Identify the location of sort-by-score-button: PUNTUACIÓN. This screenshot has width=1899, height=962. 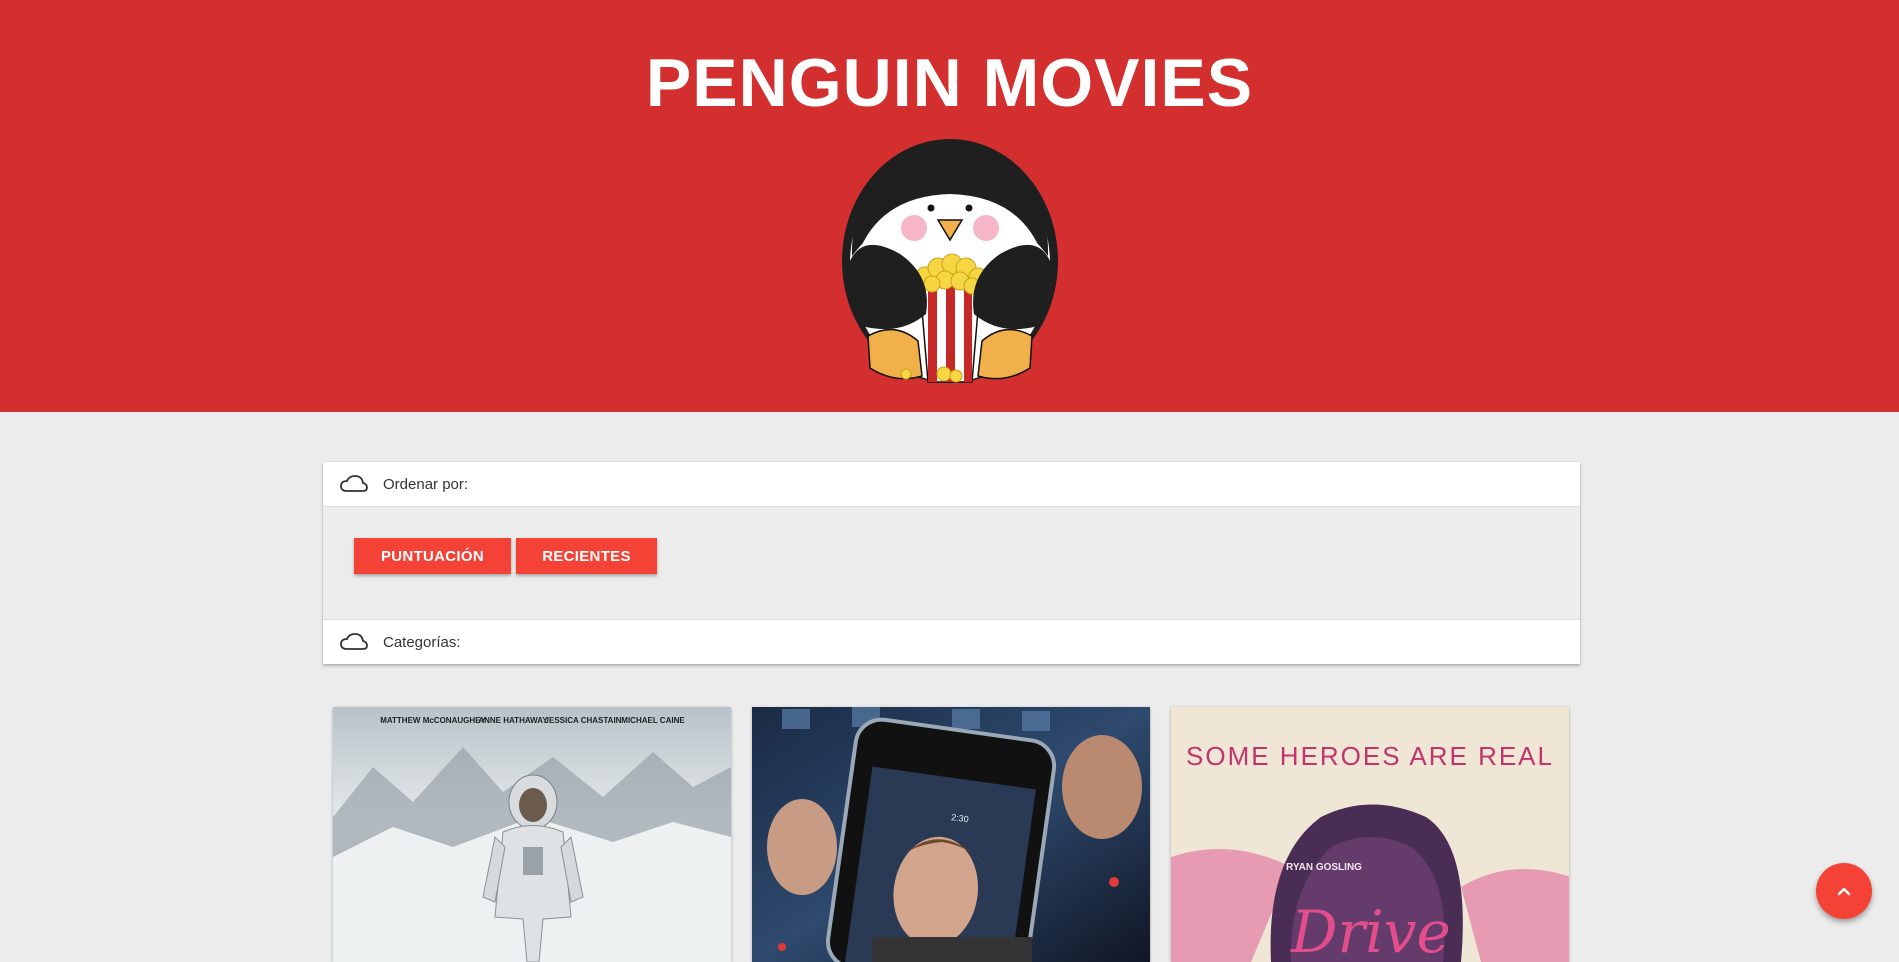
(432, 556).